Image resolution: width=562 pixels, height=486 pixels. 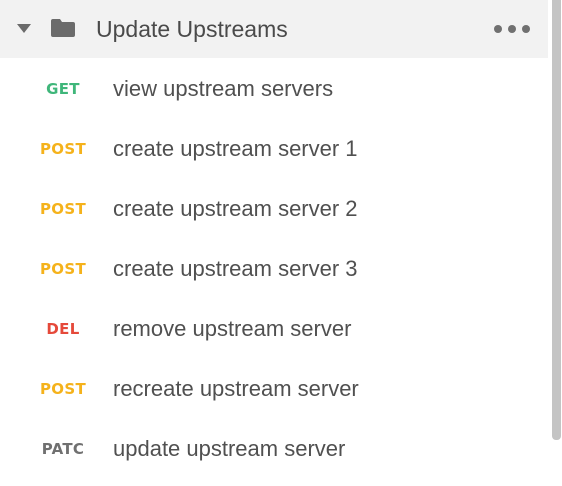 What do you see at coordinates (192, 29) in the screenshot?
I see `folder-title: Update Upstreams` at bounding box center [192, 29].